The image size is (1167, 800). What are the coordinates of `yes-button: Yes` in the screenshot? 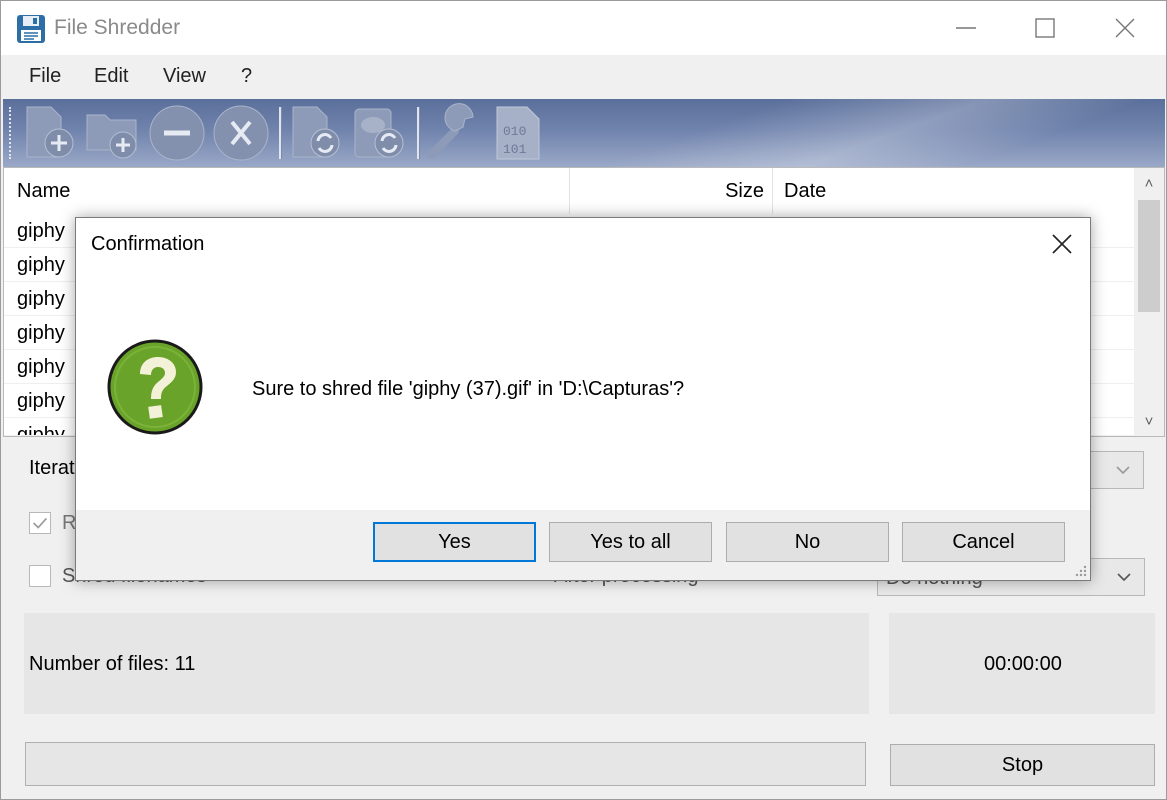 It's located at (454, 542).